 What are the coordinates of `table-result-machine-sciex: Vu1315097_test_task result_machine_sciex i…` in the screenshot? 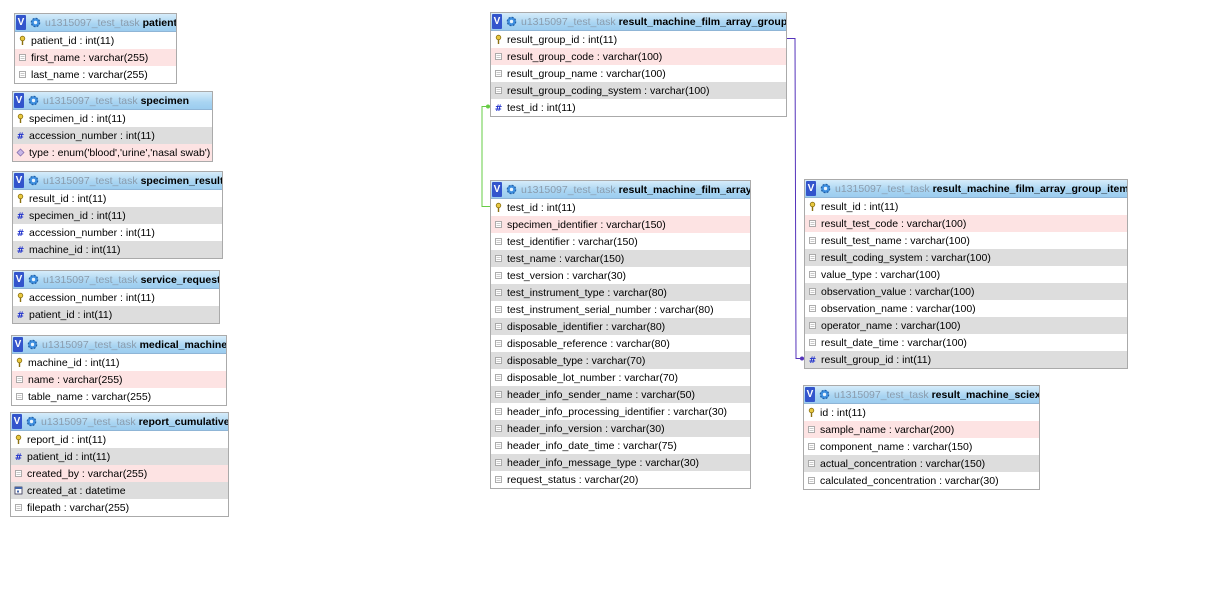 It's located at (921, 437).